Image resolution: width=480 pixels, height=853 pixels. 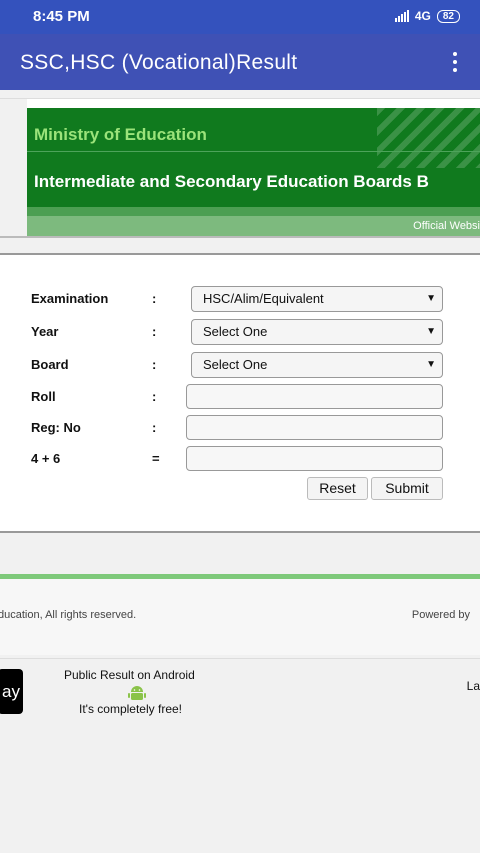 What do you see at coordinates (314, 396) in the screenshot?
I see `roll-input` at bounding box center [314, 396].